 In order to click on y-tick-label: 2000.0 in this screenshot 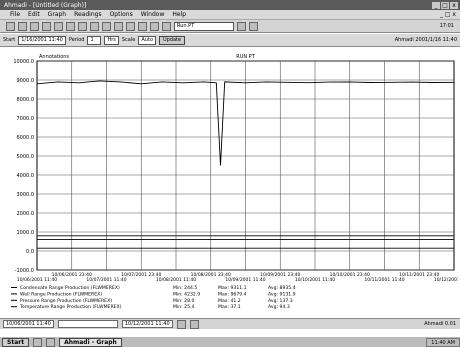, I will do `click(26, 214)`.